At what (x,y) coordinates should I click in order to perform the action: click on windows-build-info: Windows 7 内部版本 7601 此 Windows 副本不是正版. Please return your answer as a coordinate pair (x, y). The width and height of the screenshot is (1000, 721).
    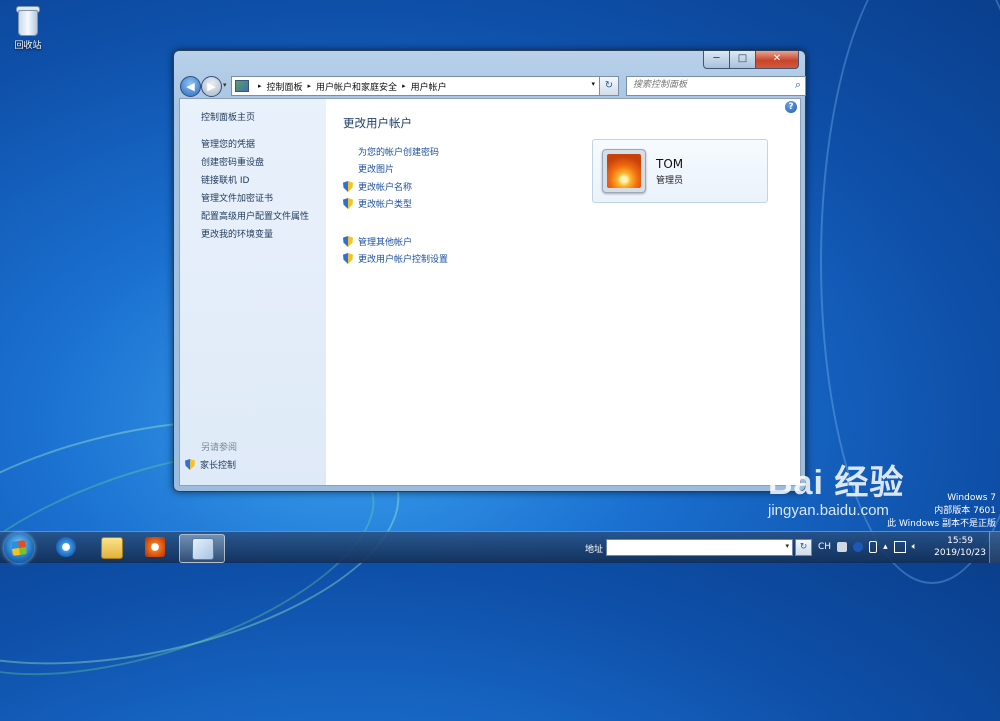
    Looking at the image, I should click on (941, 511).